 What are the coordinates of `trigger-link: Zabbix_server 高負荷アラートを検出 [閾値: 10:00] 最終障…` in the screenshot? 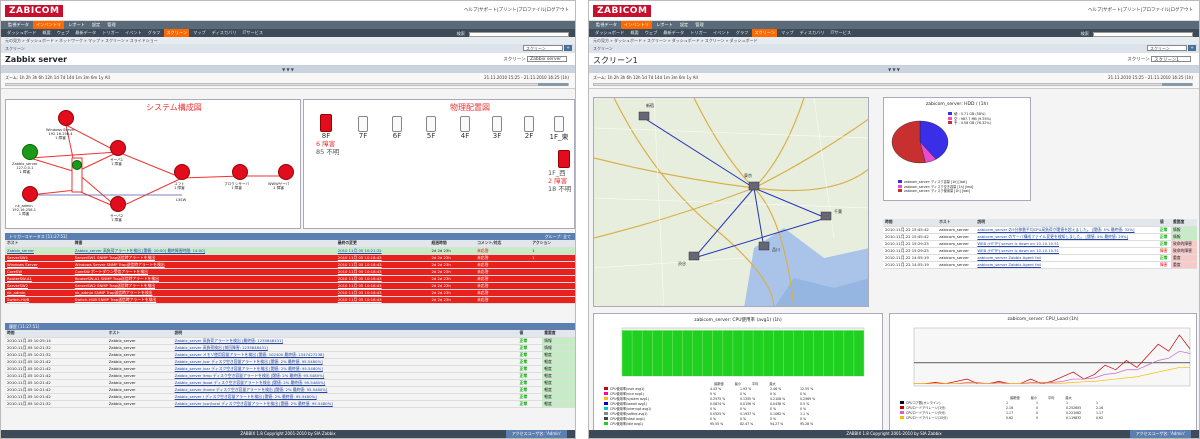 It's located at (204, 251).